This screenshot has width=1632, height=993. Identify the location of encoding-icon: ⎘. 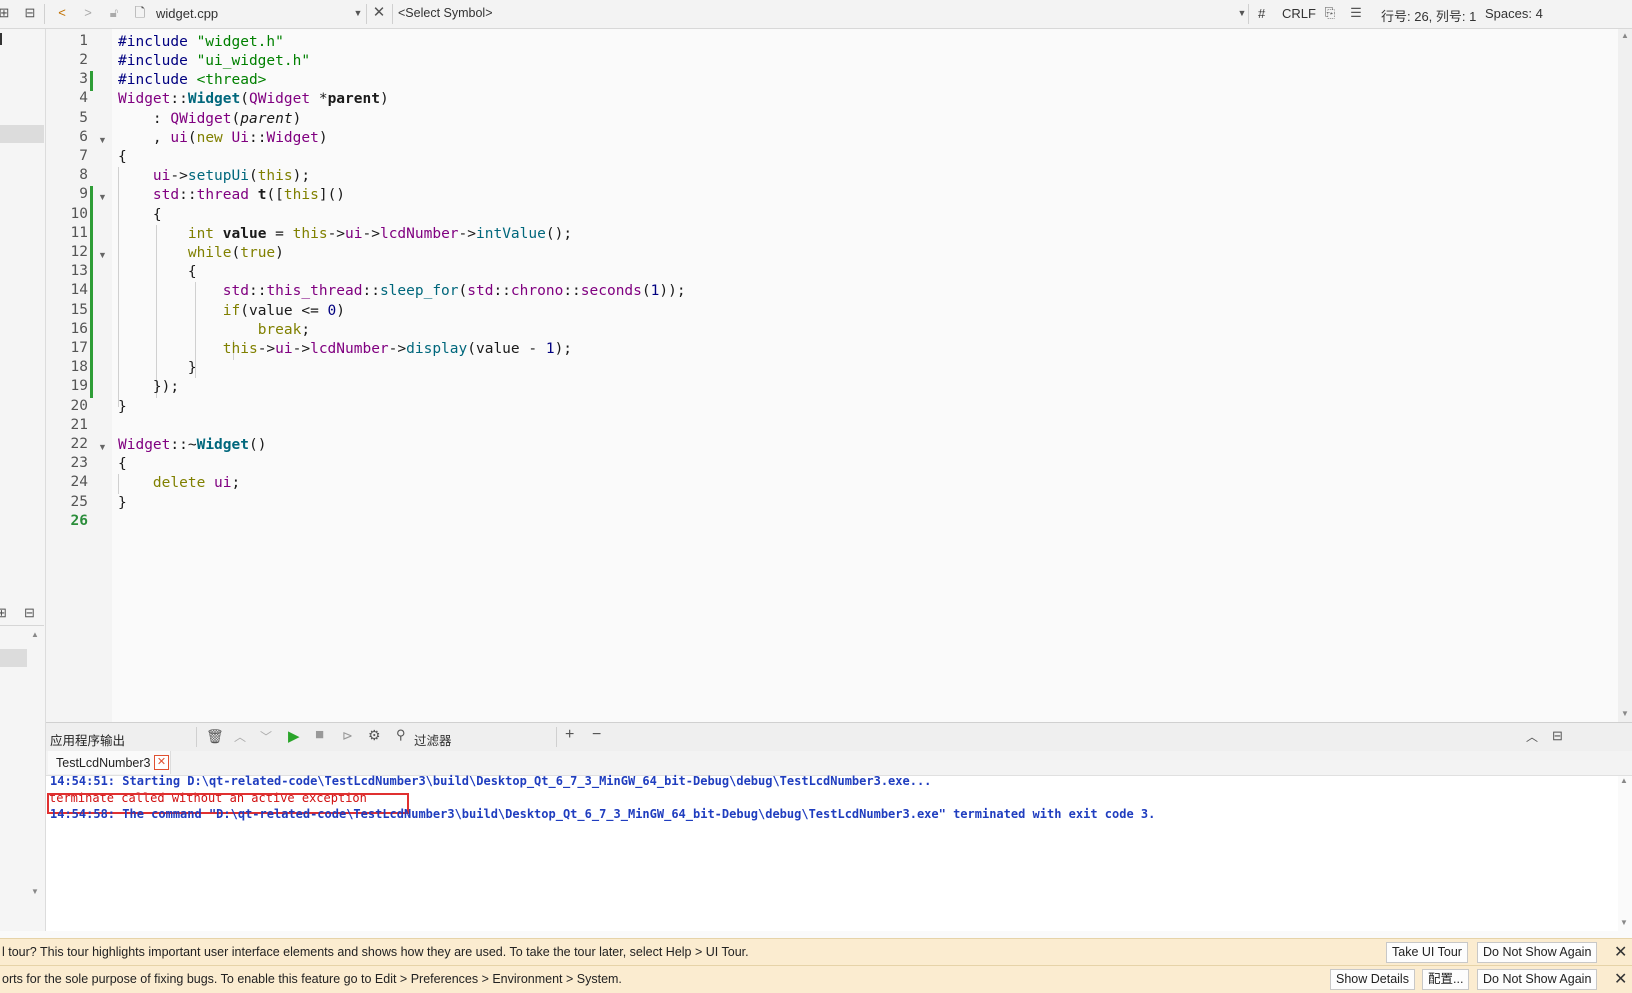
(1330, 13).